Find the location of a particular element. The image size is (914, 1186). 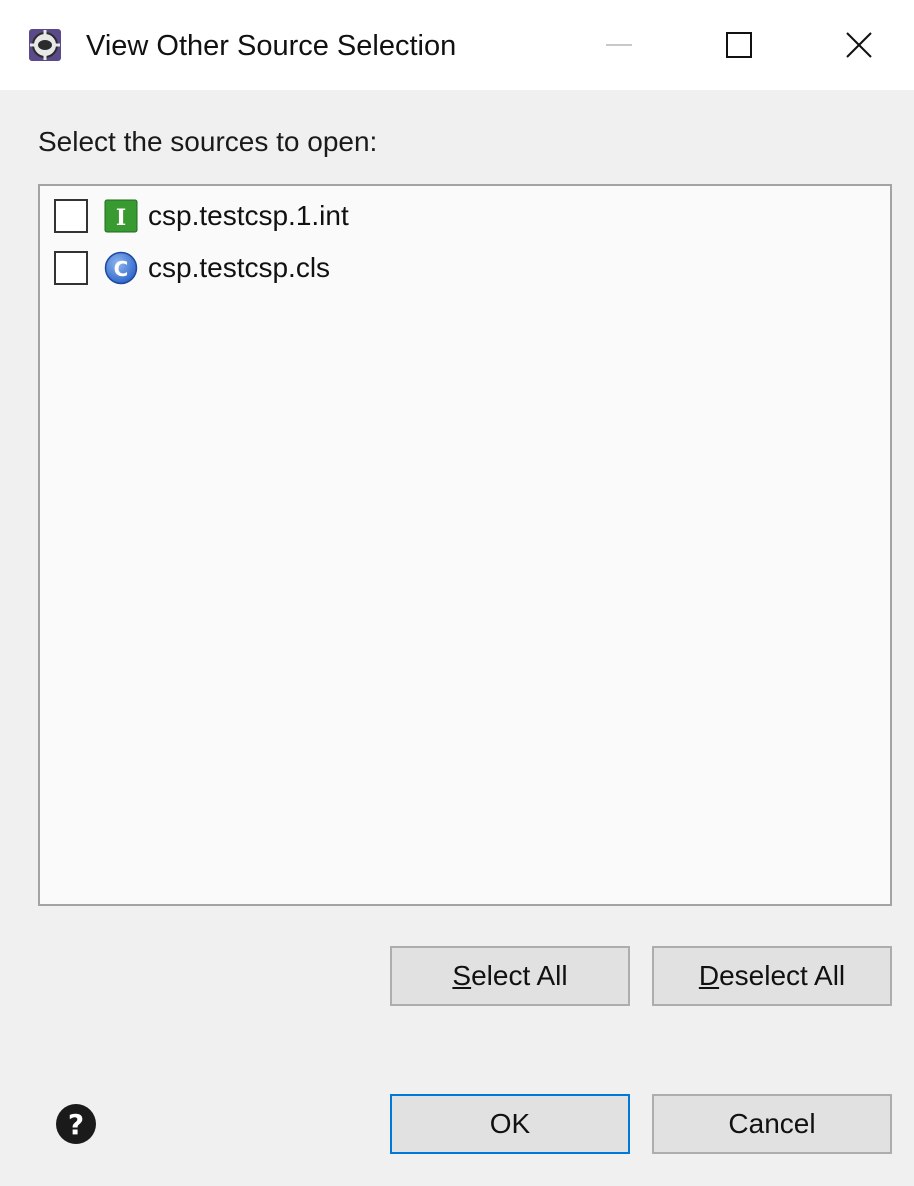

minimize-icon is located at coordinates (619, 45).